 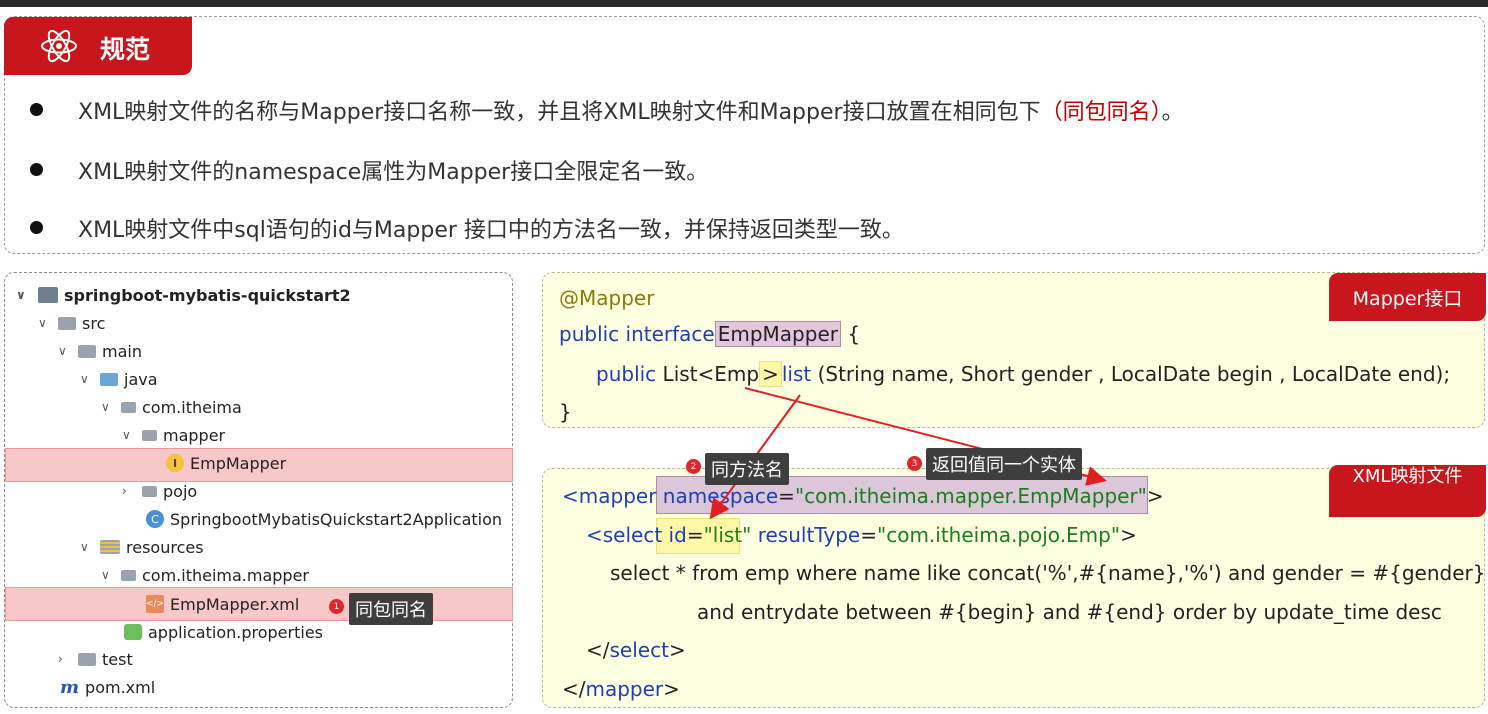 I want to click on callout-2-badge: 2, so click(x=693, y=466).